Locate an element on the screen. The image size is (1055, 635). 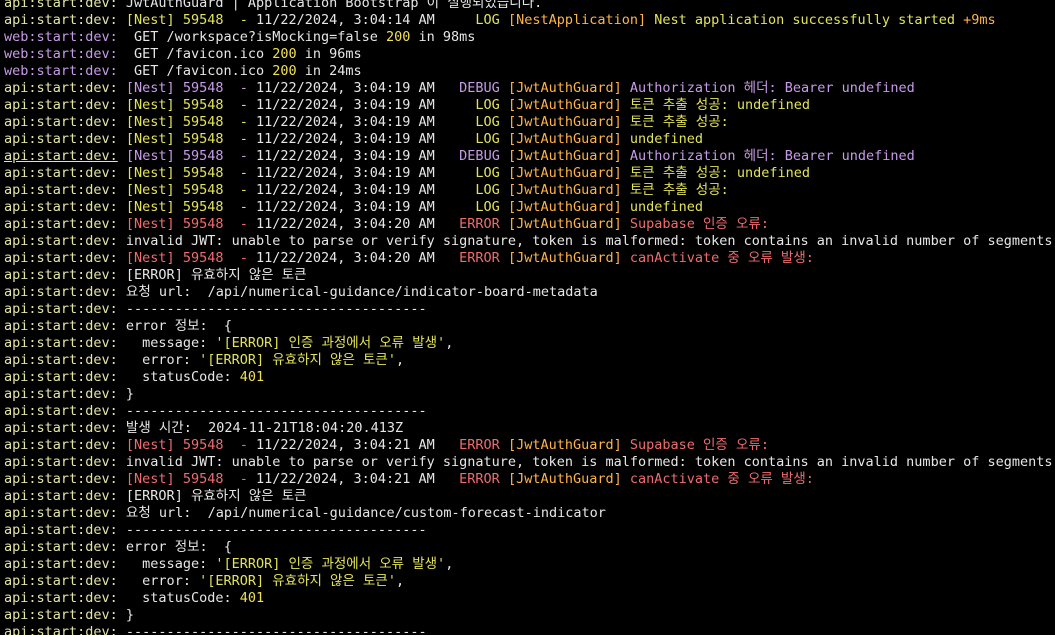
line-text: undefined is located at coordinates (666, 139).